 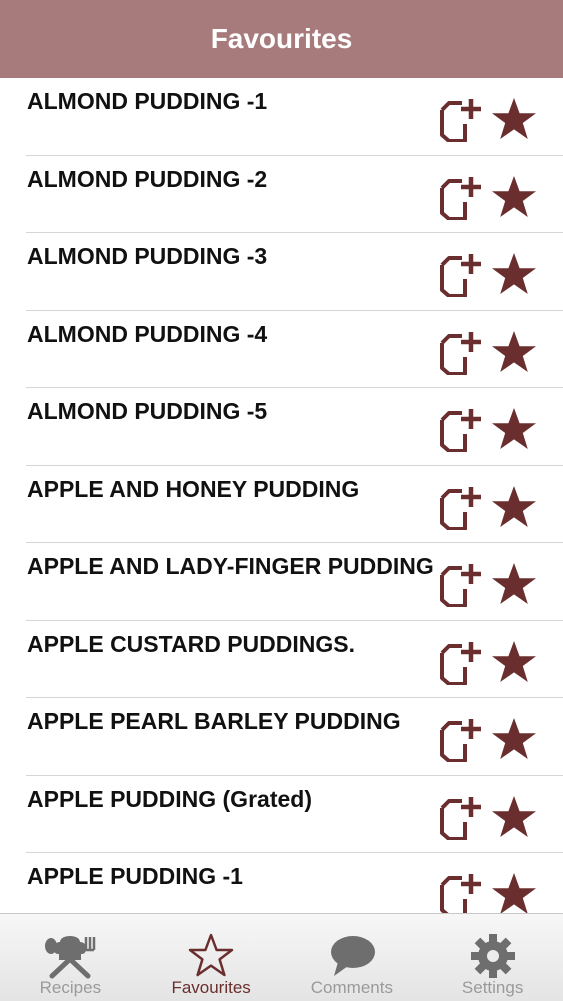 What do you see at coordinates (294, 194) in the screenshot?
I see `list-item: ALMOND PUDDING -2` at bounding box center [294, 194].